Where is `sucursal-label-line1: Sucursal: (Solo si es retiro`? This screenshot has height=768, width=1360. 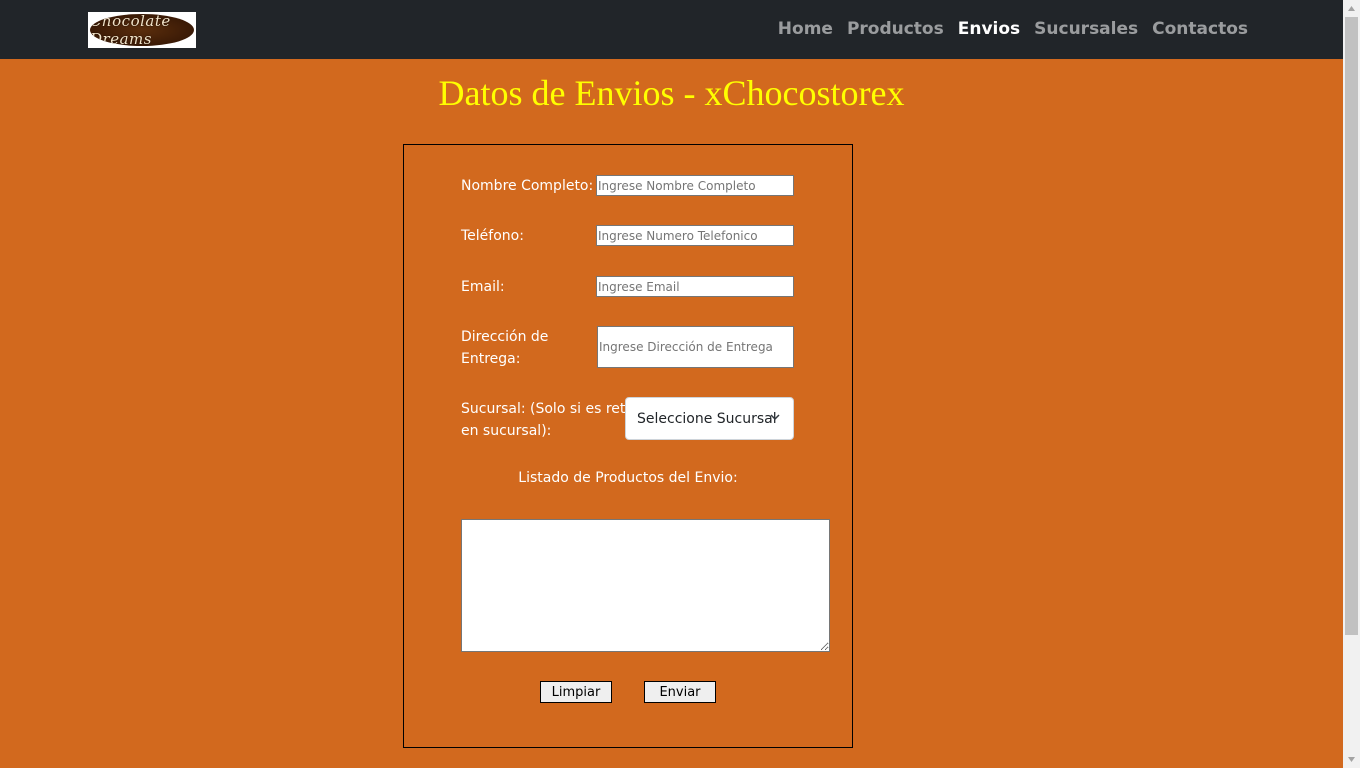 sucursal-label-line1: Sucursal: (Solo si es retiro is located at coordinates (552, 409).